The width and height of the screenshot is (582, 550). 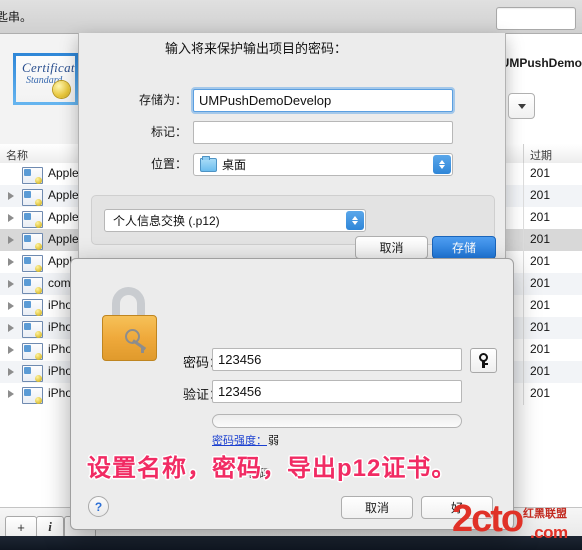 What do you see at coordinates (545, 514) in the screenshot?
I see `watermark-chinese-label: 红黑联盟` at bounding box center [545, 514].